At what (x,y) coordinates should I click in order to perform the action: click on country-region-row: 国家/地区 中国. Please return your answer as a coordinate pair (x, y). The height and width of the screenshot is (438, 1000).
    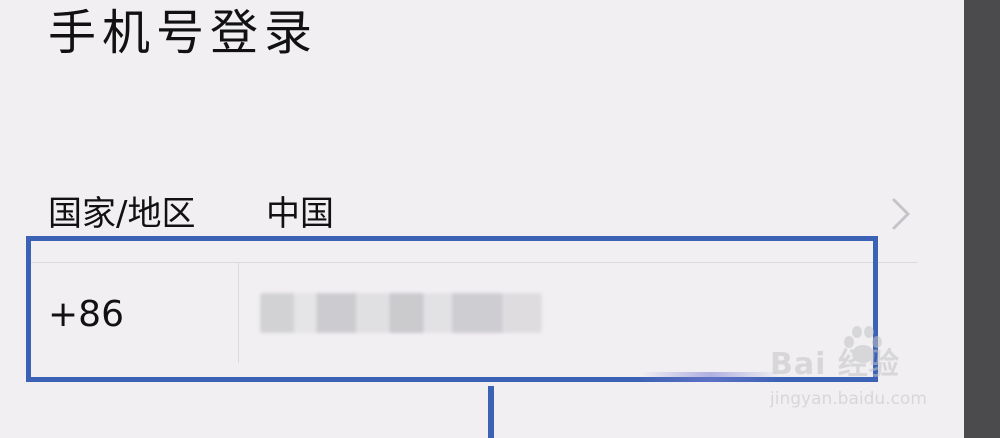
    Looking at the image, I should click on (483, 214).